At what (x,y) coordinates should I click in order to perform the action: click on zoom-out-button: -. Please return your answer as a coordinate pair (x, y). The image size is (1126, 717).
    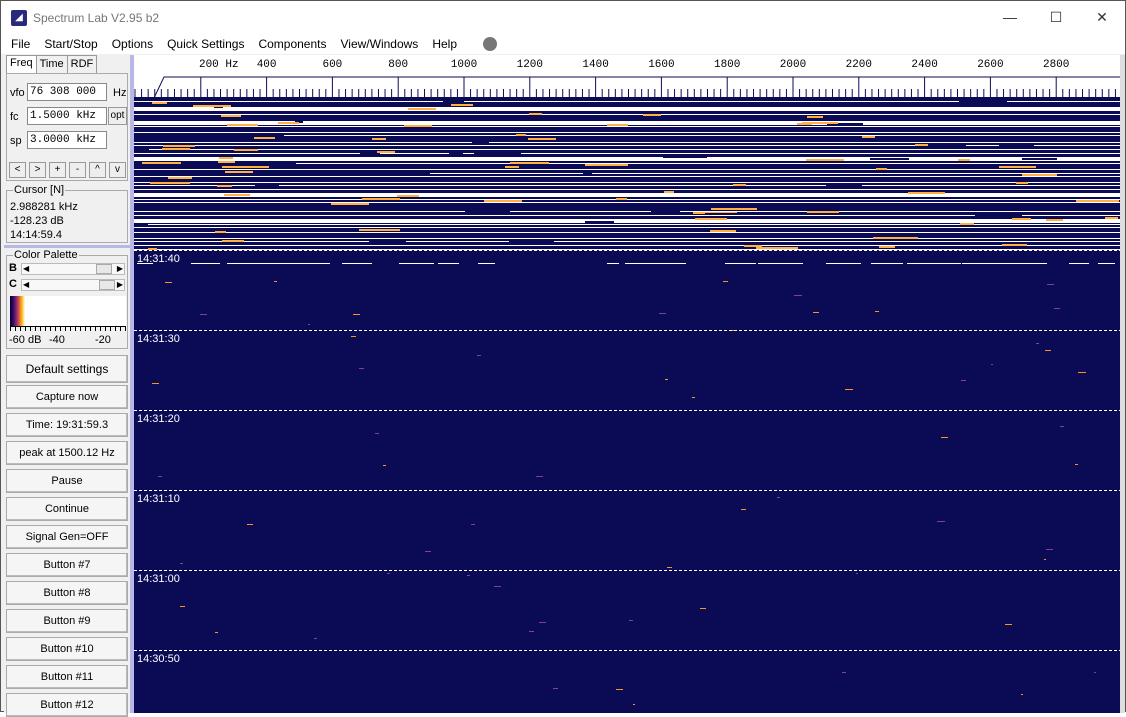
    Looking at the image, I should click on (77, 170).